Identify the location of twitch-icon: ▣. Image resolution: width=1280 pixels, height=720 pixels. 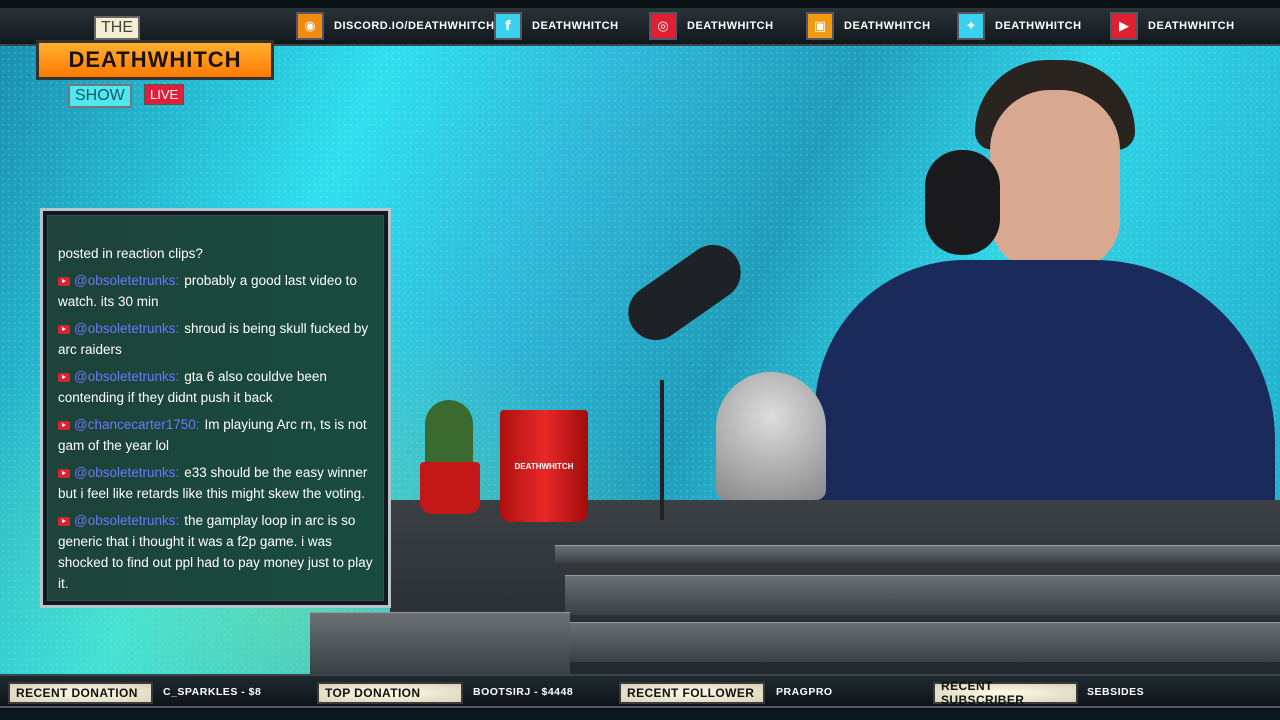
(820, 26).